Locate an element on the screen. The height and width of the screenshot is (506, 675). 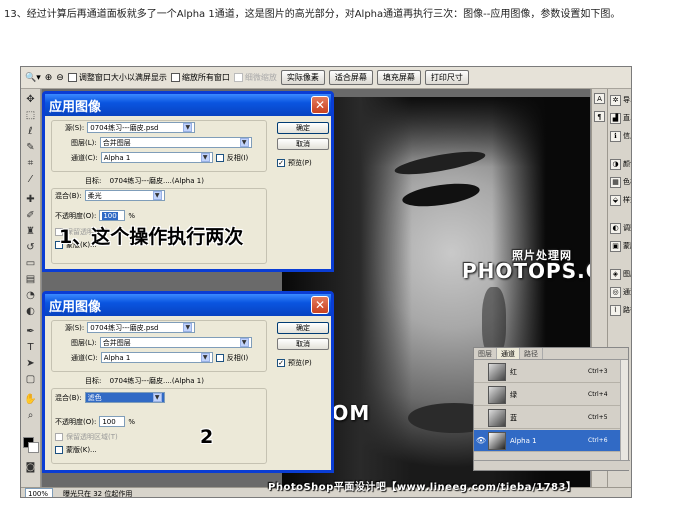
paths-icon: ⌇ is located at coordinates (615, 310).